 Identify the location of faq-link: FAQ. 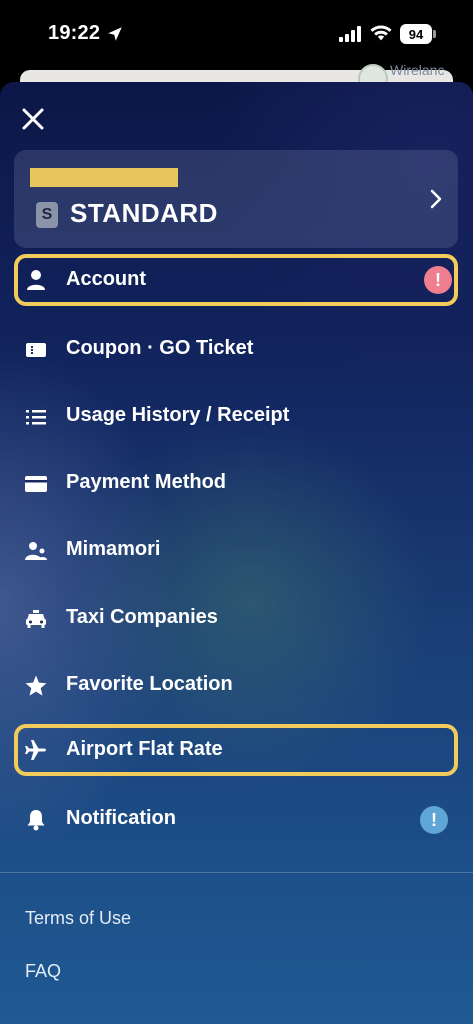
(43, 971).